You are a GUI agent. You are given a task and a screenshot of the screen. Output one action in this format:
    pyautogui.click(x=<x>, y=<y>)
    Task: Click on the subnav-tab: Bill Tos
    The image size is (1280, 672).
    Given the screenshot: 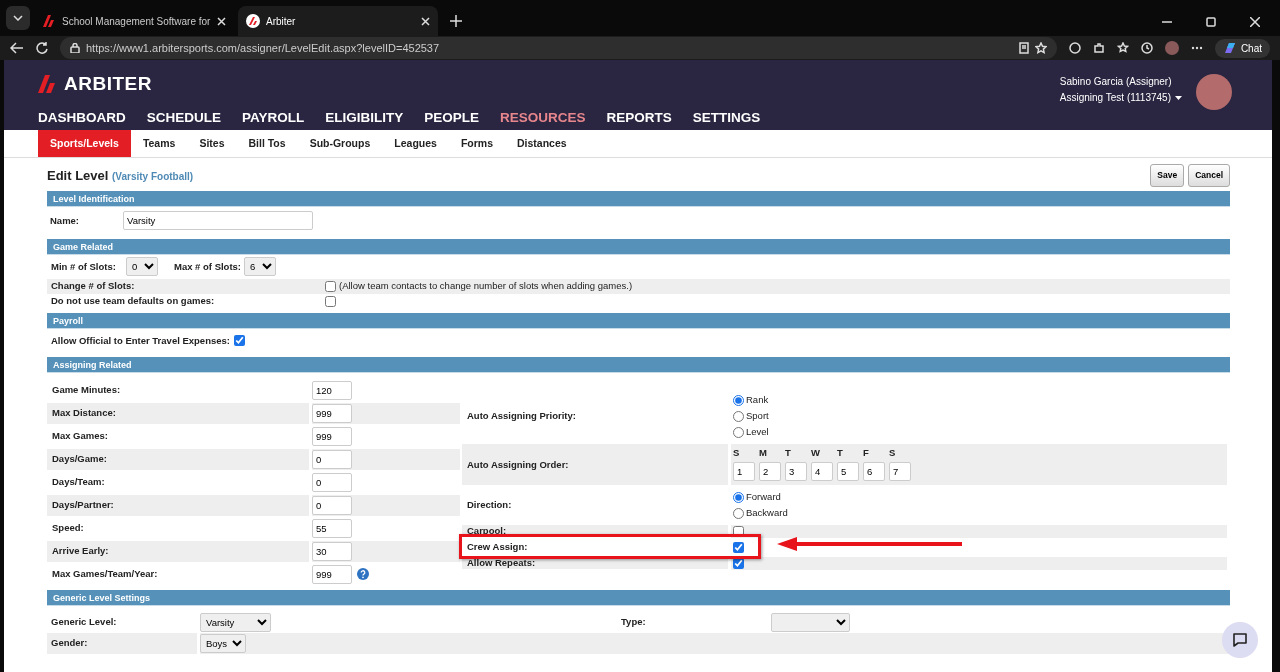 What is the action you would take?
    pyautogui.click(x=267, y=143)
    